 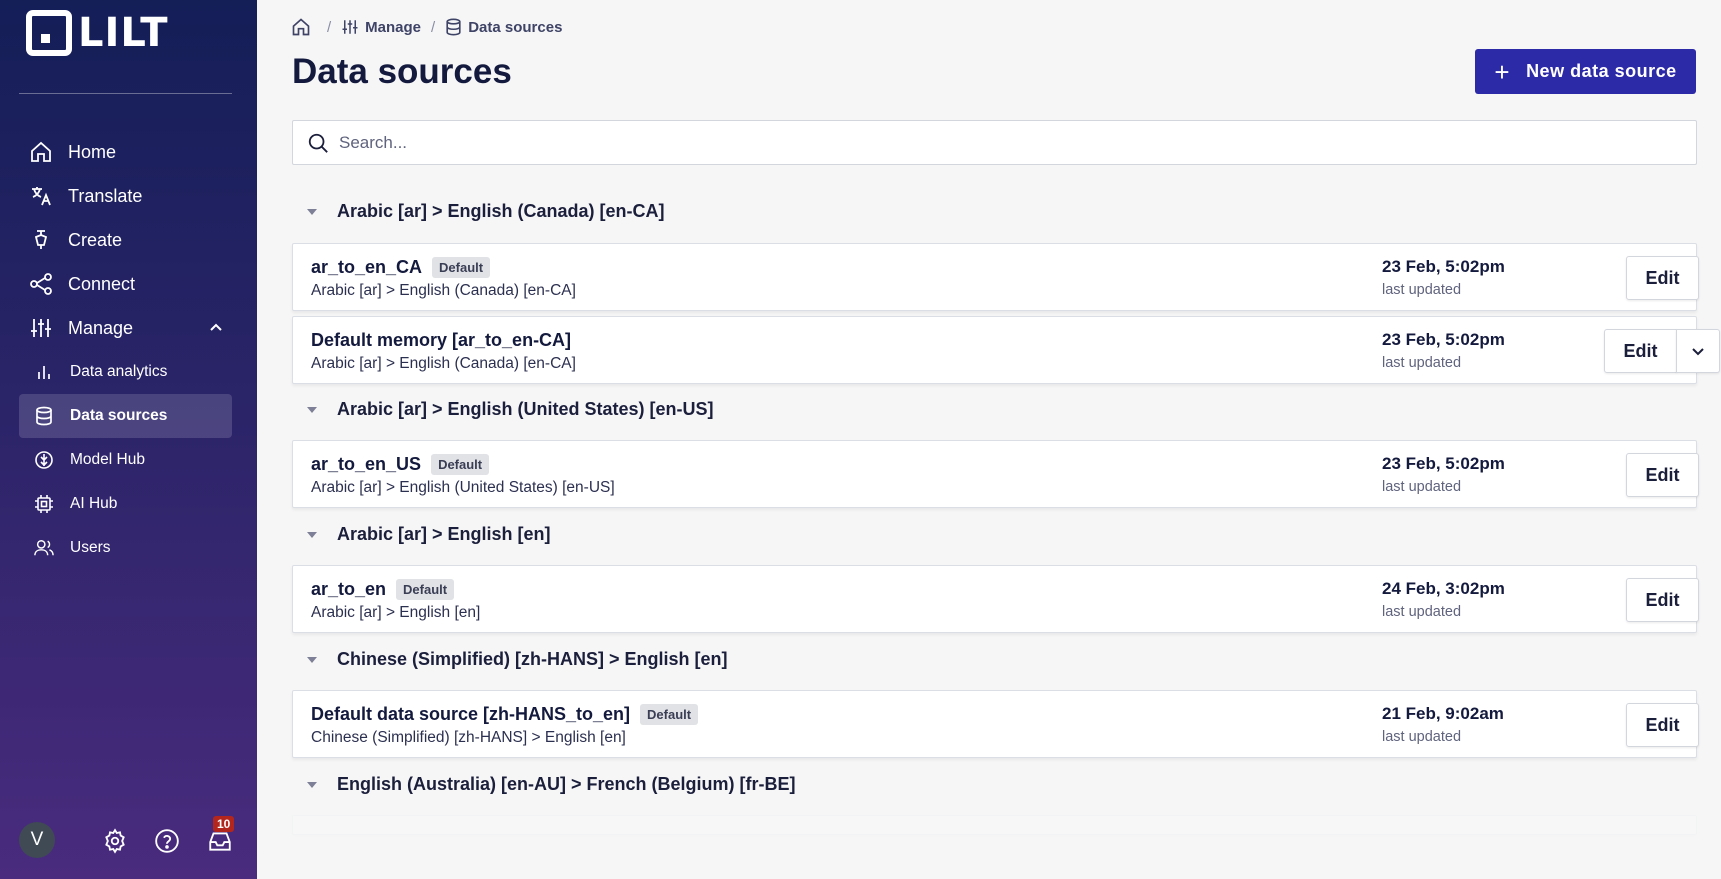 I want to click on sidebar-item-label: Create, so click(x=95, y=239).